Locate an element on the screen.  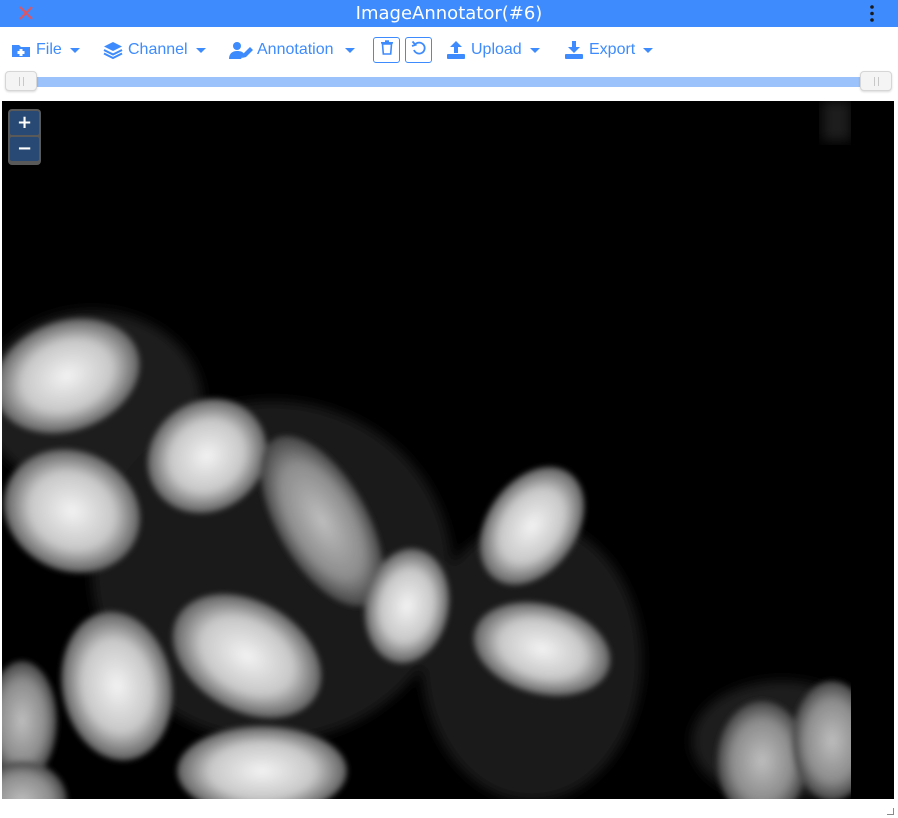
resize-grip-icon is located at coordinates (890, 811).